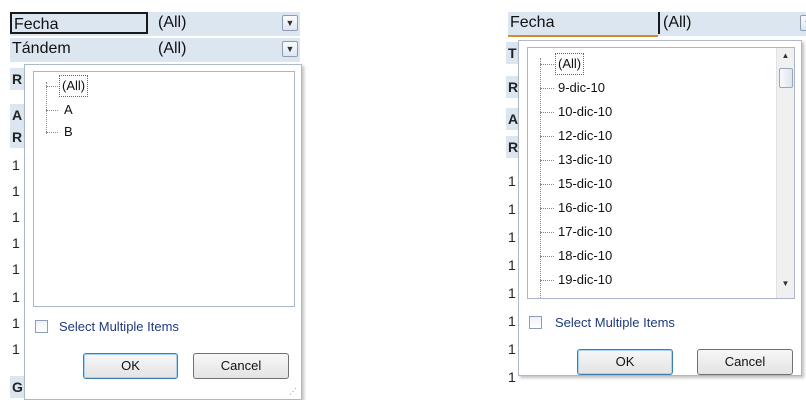 This screenshot has height=400, width=806. What do you see at coordinates (583, 36) in the screenshot?
I see `active-cell-underline` at bounding box center [583, 36].